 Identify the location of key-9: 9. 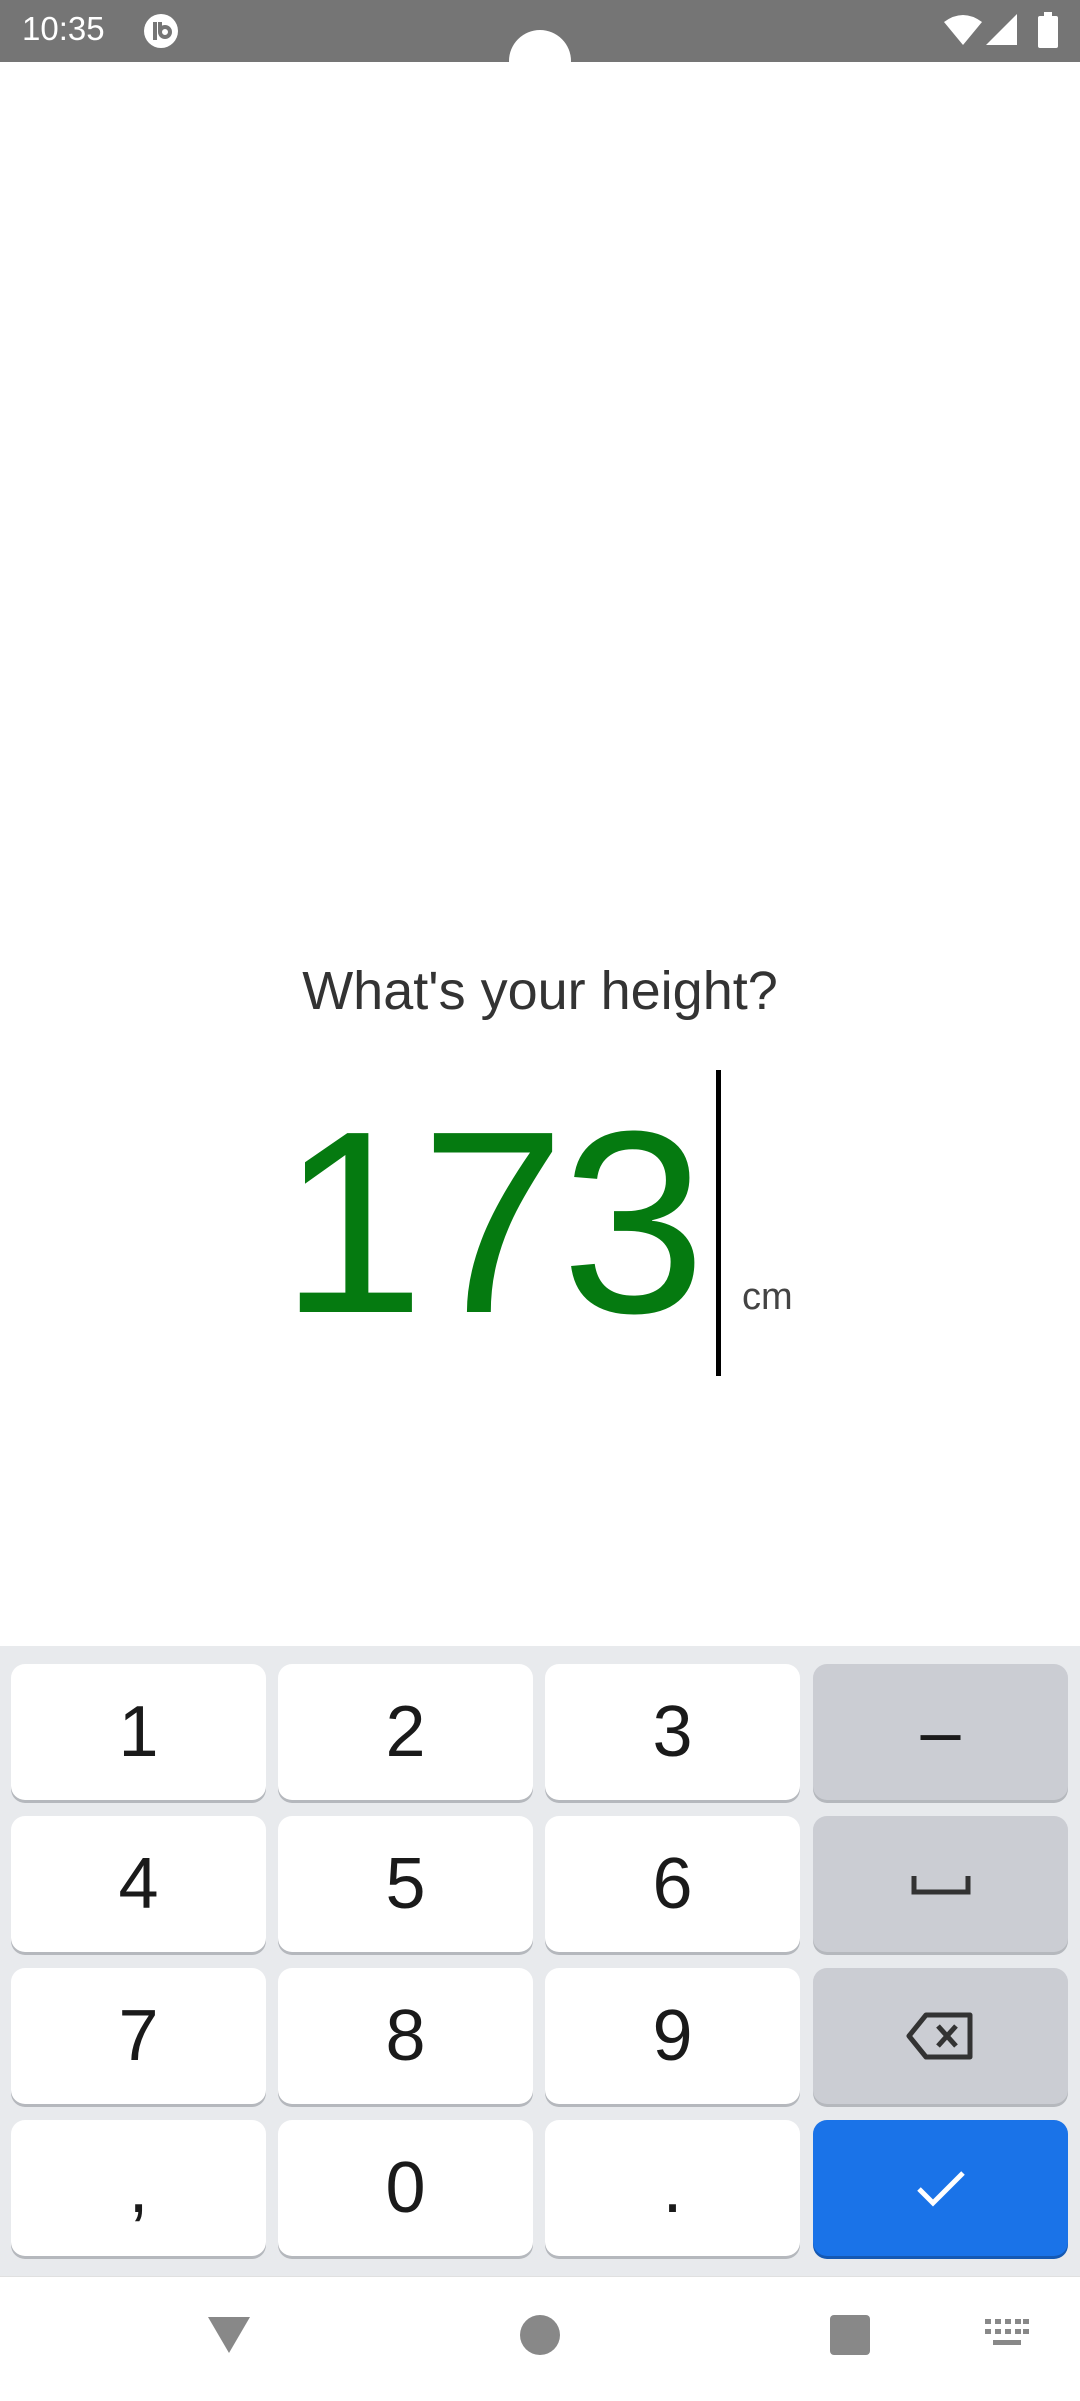
(672, 2036).